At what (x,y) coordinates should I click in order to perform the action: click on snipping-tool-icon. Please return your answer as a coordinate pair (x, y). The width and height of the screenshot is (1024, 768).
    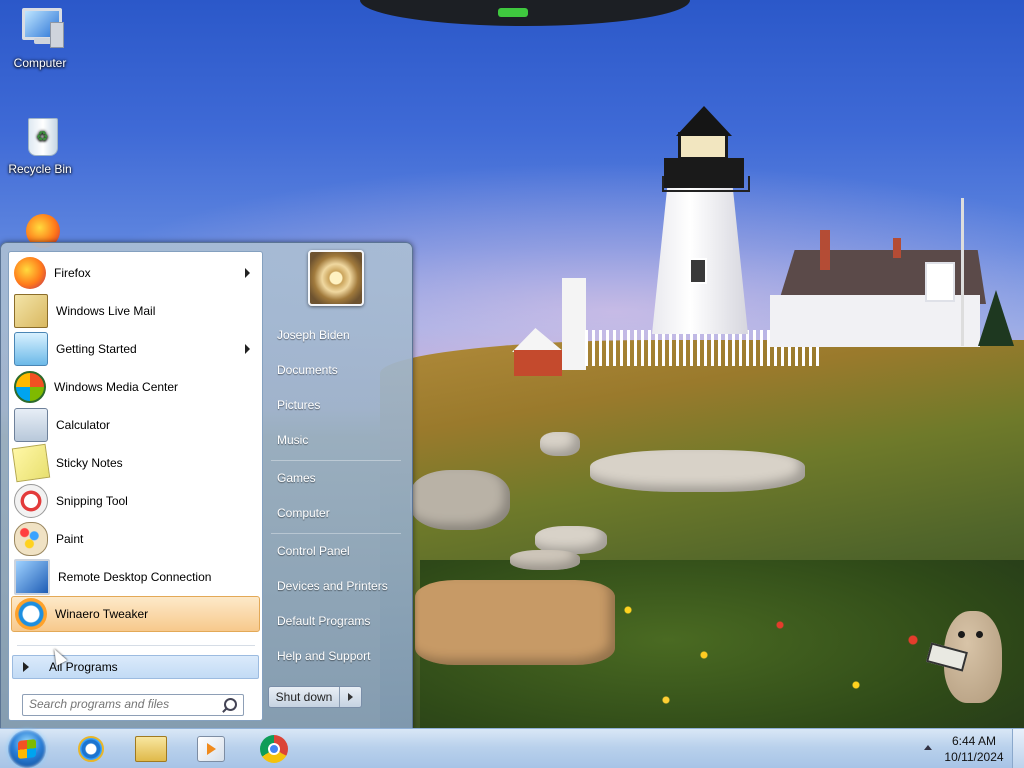
    Looking at the image, I should click on (31, 501).